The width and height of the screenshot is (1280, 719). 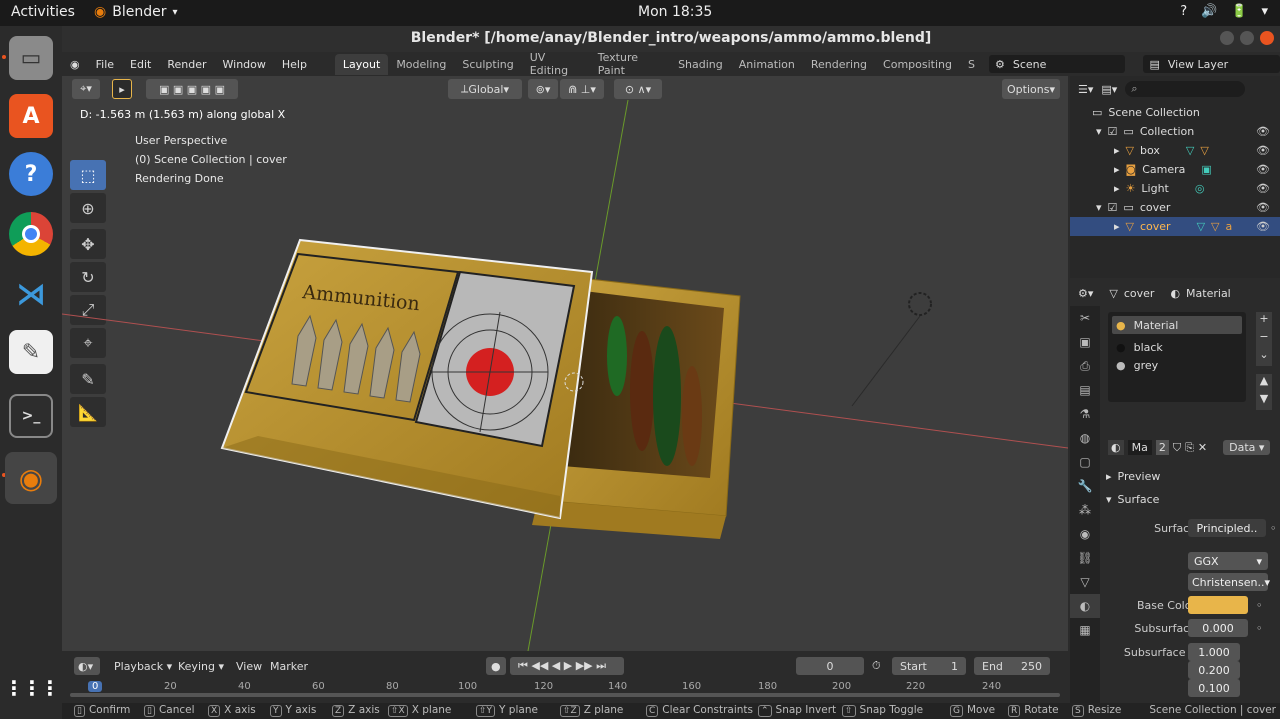 I want to click on activities-button: Activities, so click(x=43, y=12).